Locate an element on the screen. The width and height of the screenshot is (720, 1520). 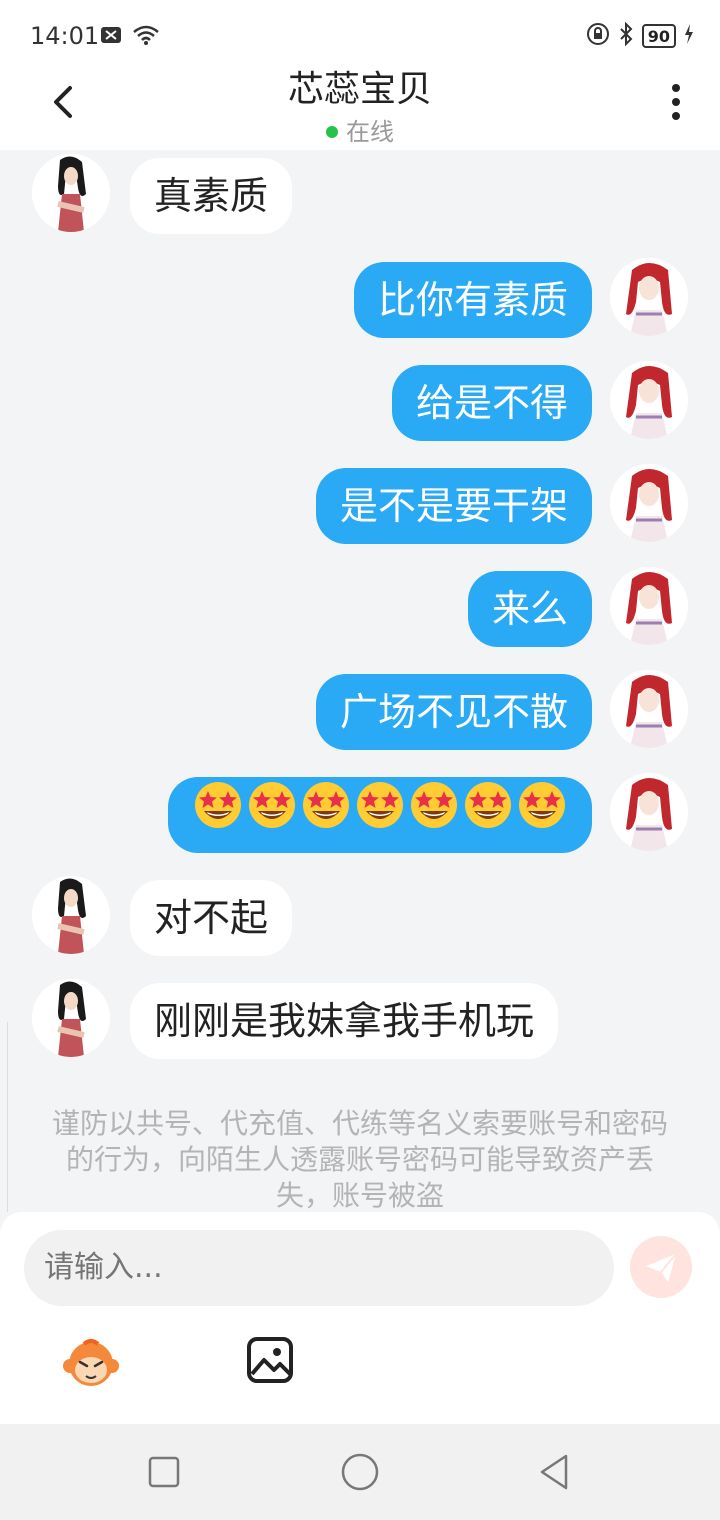
emoji-message-bubble is located at coordinates (380, 815).